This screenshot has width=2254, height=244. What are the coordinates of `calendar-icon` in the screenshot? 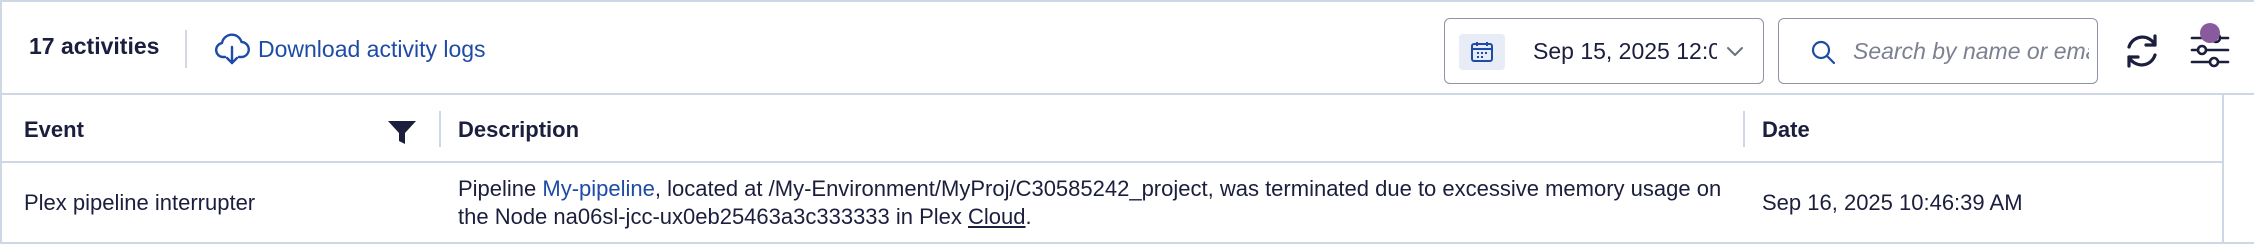 It's located at (1482, 52).